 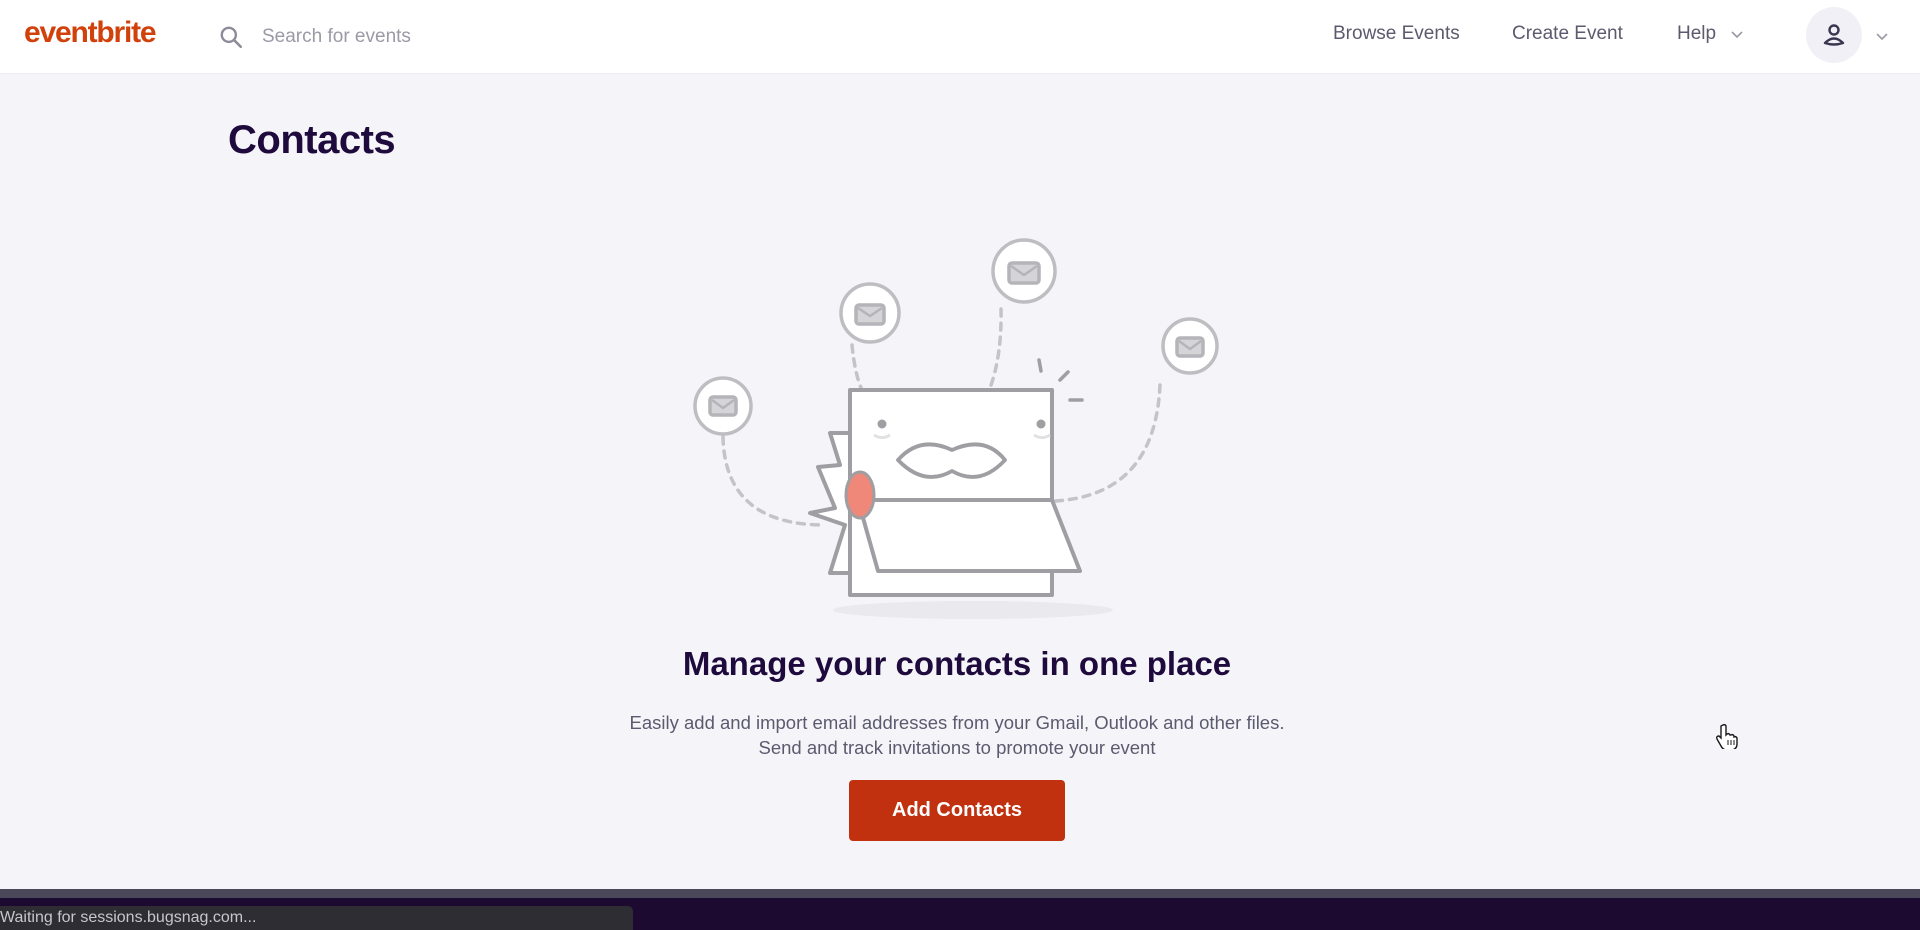 I want to click on footer-top-band, so click(x=960, y=893).